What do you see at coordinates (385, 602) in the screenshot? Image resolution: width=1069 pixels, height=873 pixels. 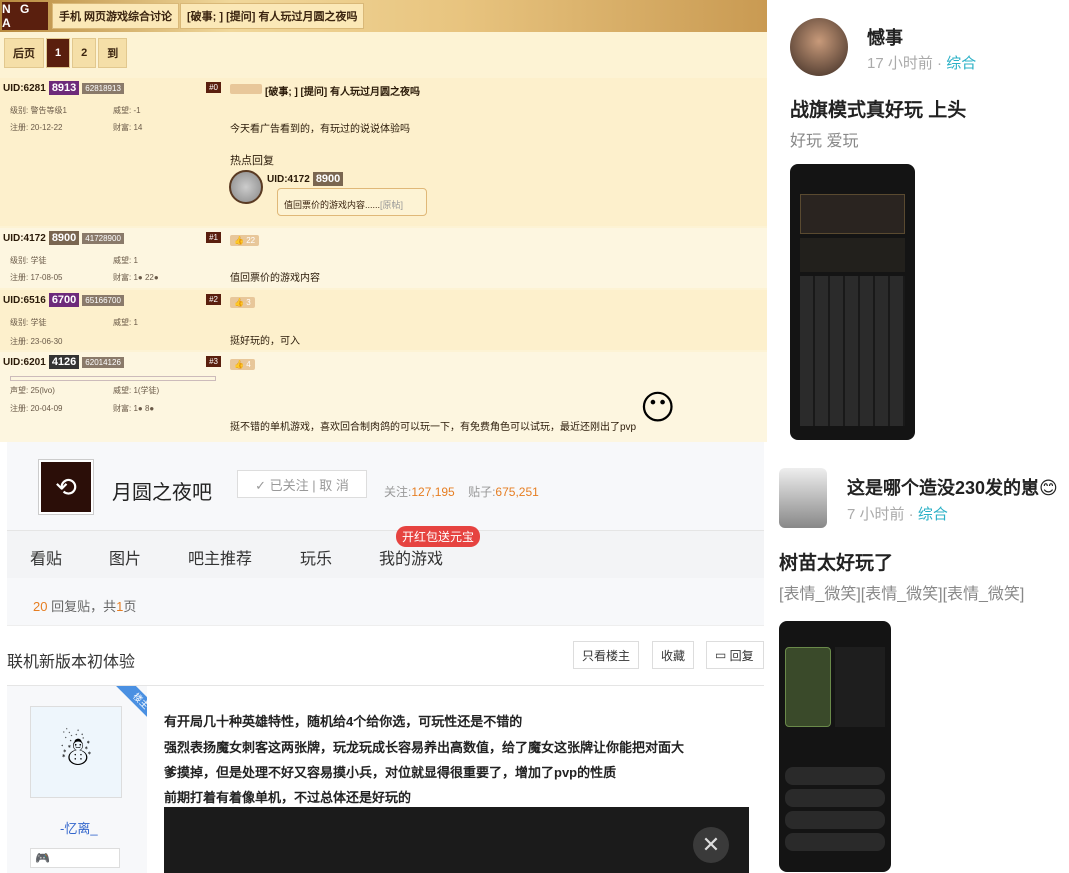 I see `reply-count: 20 回复贴，共1页` at bounding box center [385, 602].